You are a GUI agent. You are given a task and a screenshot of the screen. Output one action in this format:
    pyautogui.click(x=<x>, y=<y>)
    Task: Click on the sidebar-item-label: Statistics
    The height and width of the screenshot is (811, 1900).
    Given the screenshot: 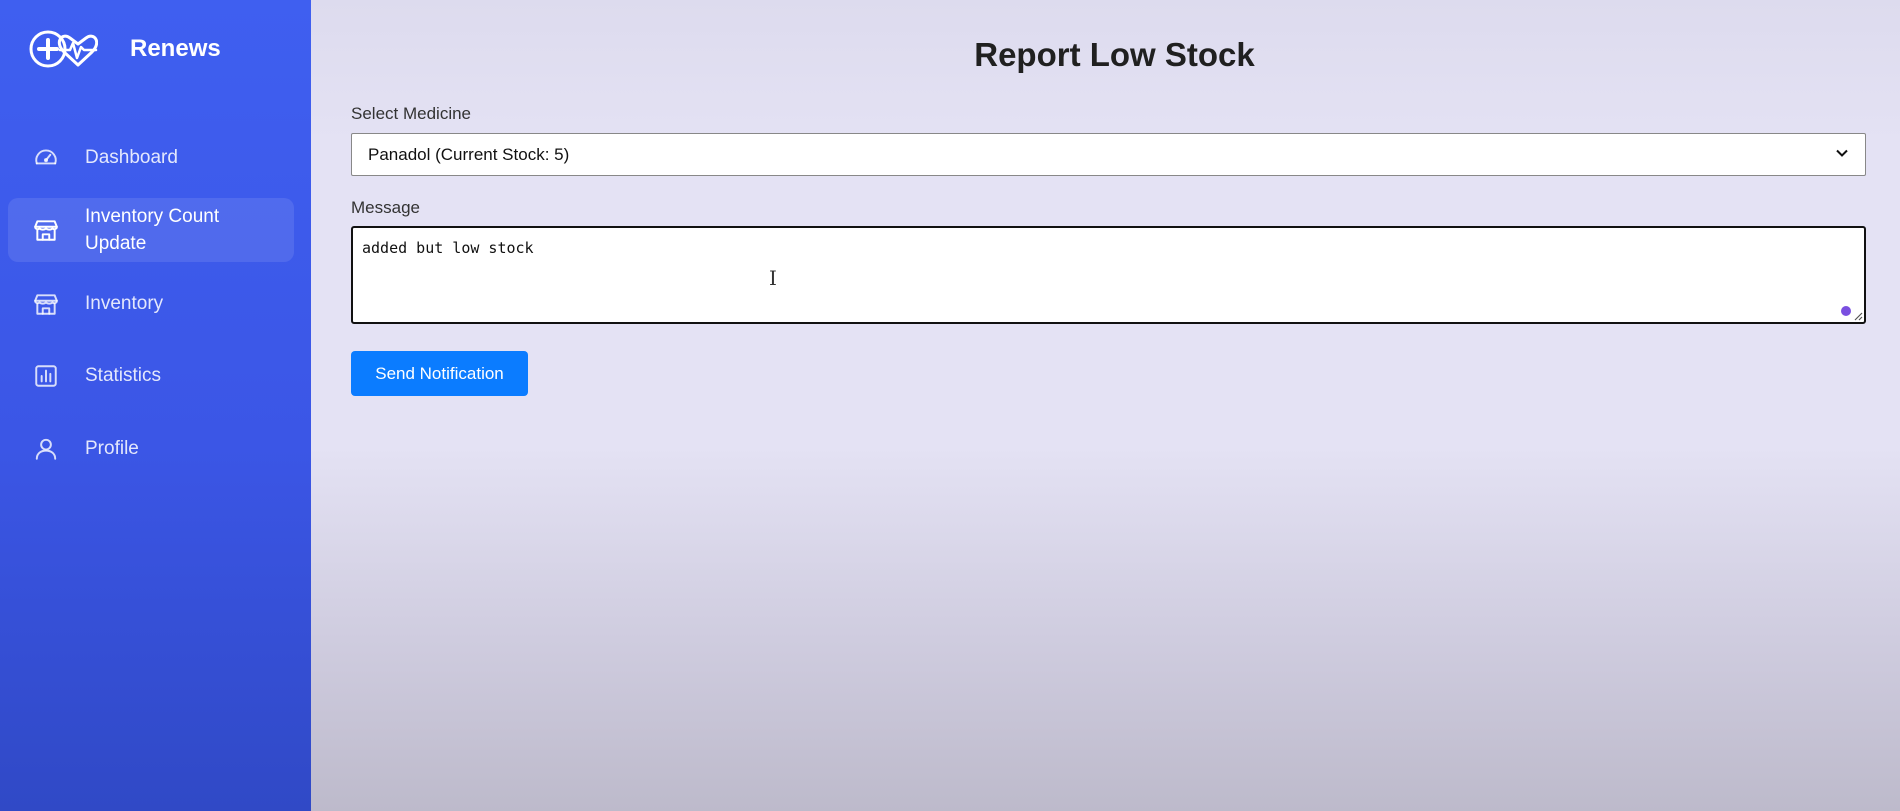 What is the action you would take?
    pyautogui.click(x=123, y=375)
    